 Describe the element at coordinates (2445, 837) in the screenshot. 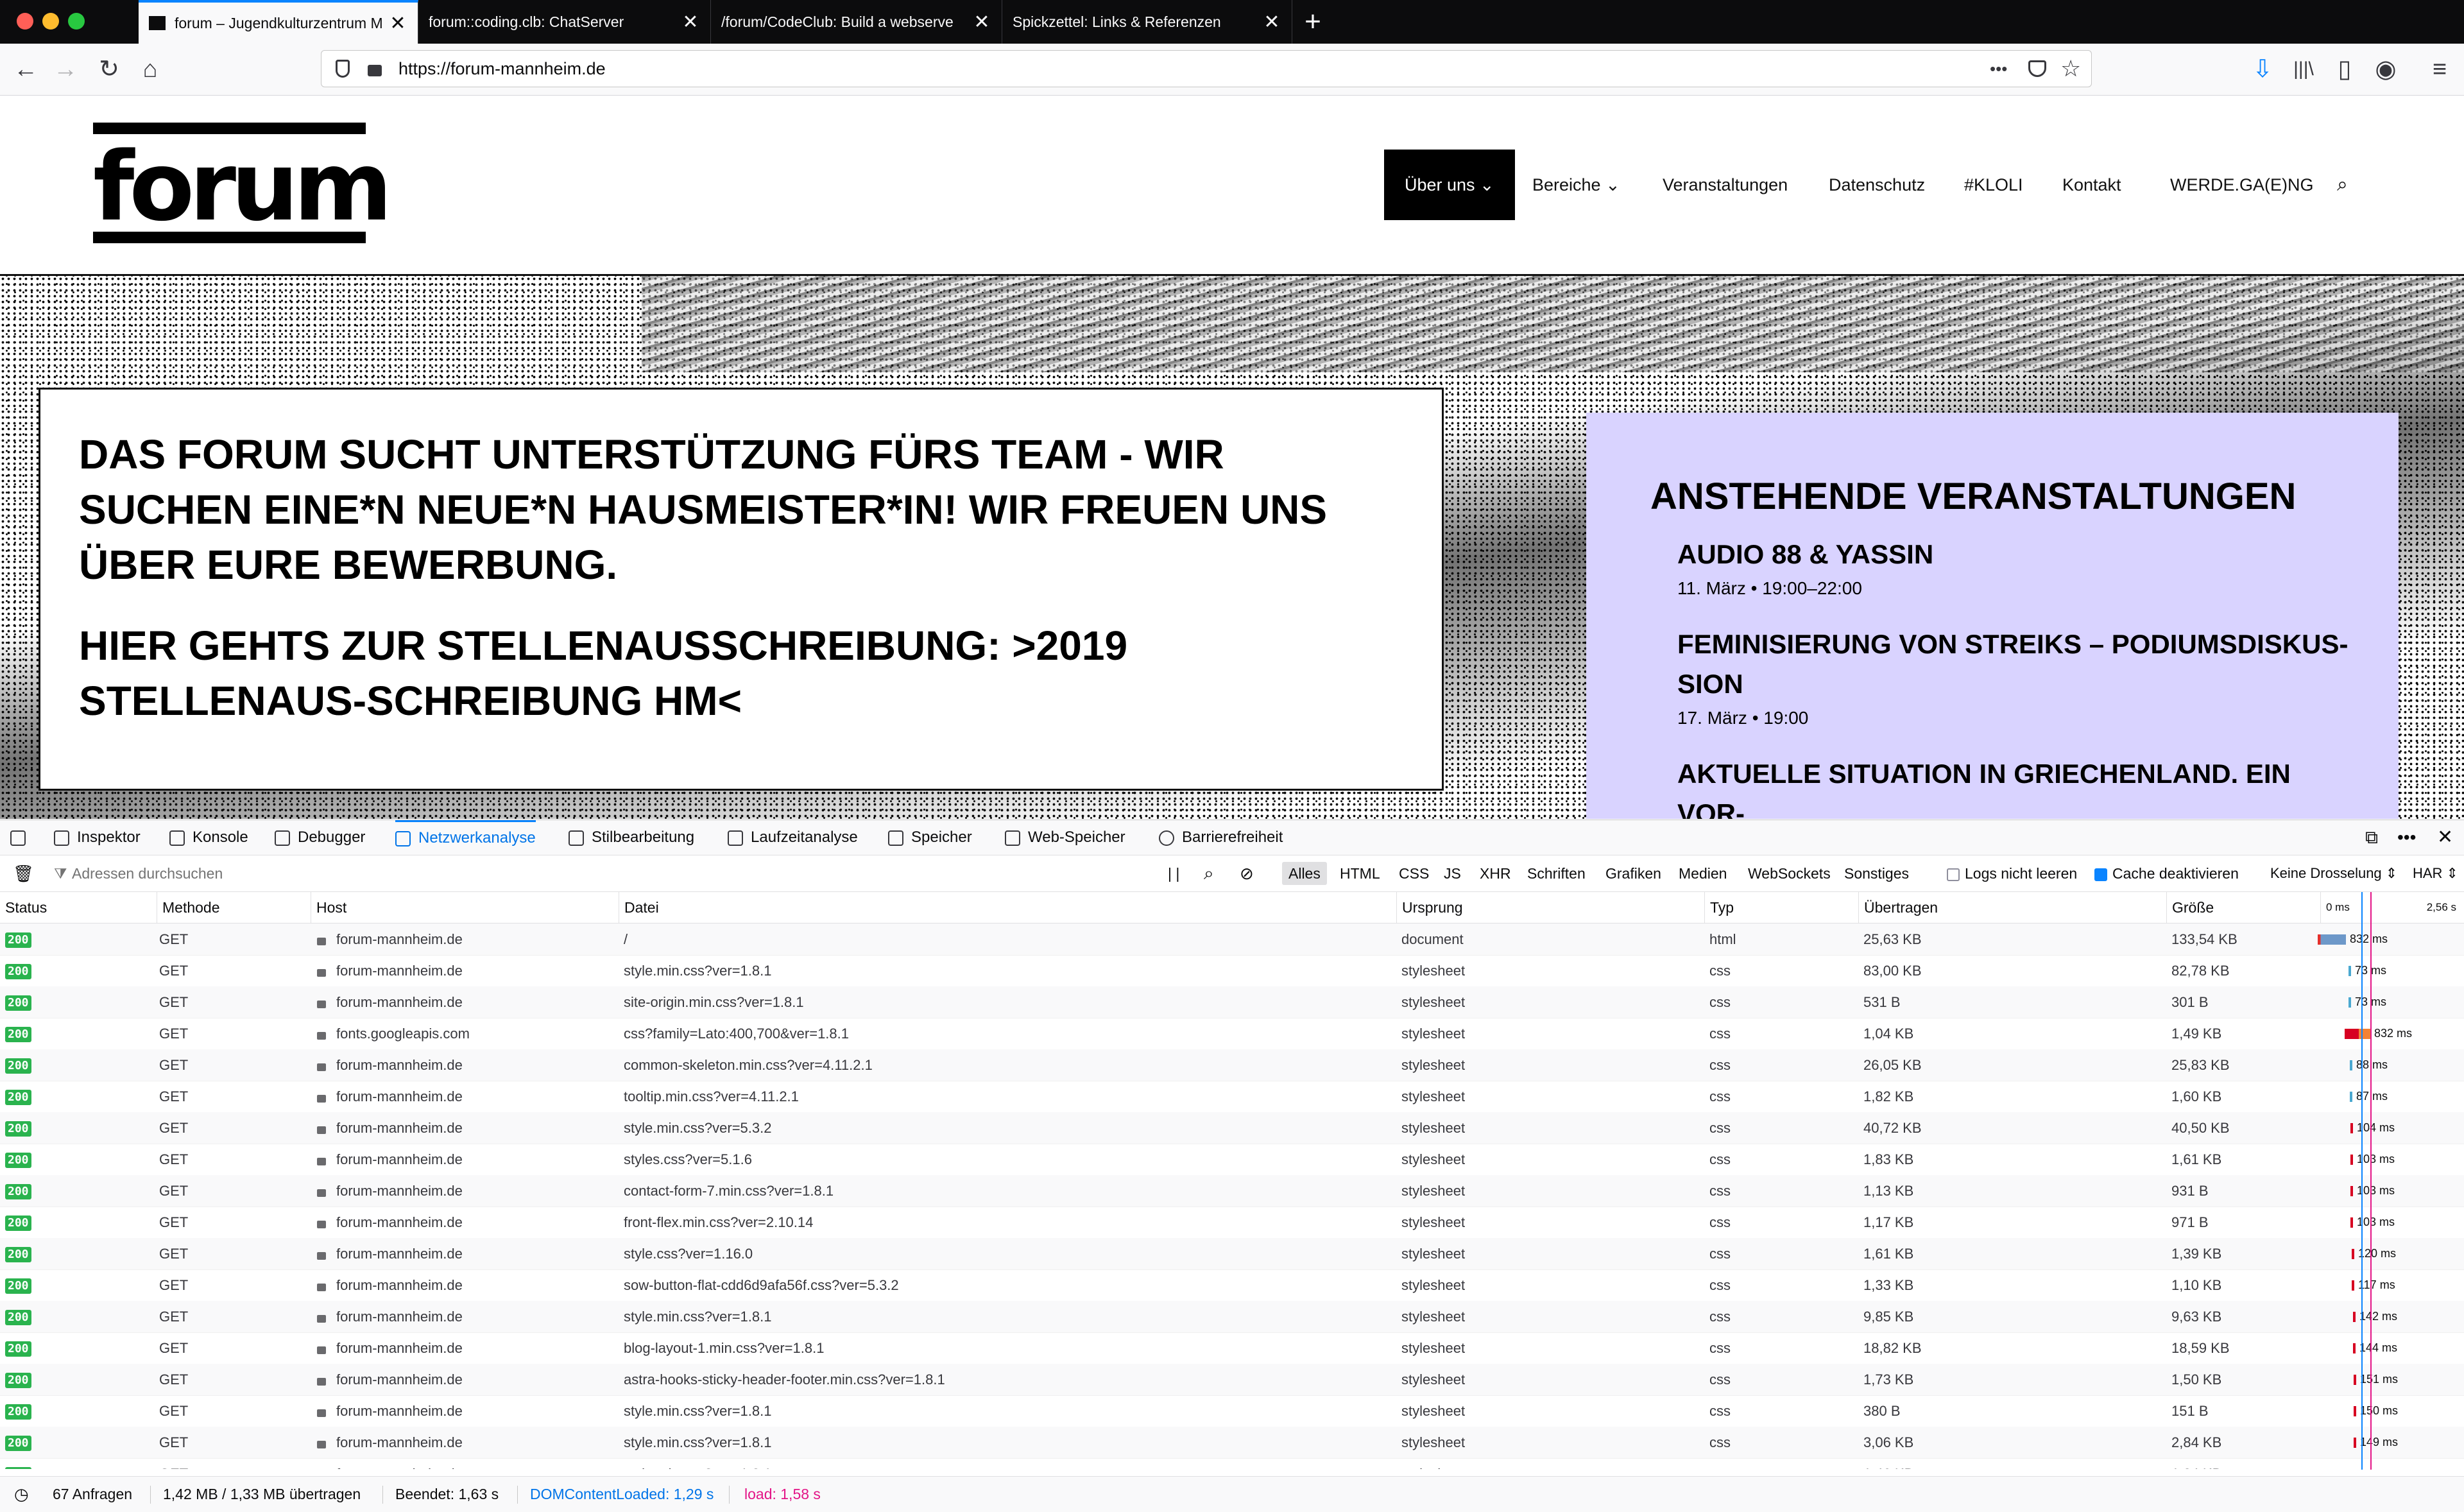

I see `close-icon: ✕` at that location.